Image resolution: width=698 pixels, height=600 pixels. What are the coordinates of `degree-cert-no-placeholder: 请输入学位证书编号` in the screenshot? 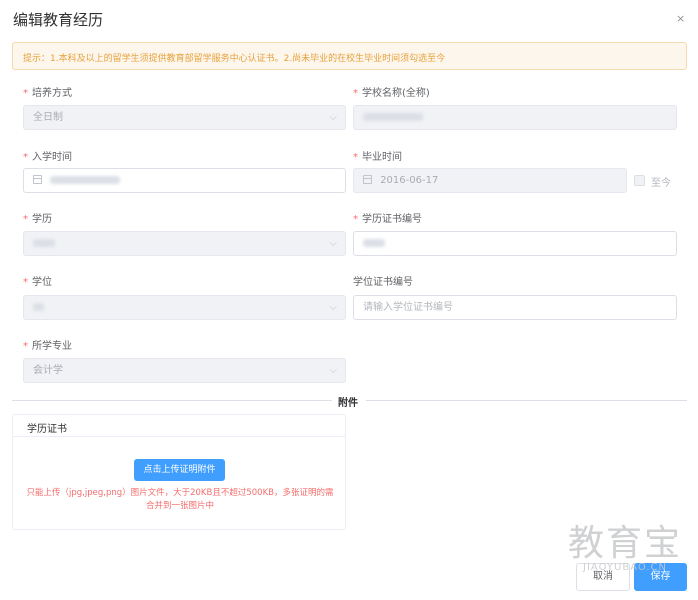 It's located at (408, 307).